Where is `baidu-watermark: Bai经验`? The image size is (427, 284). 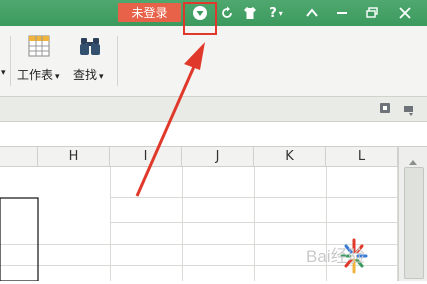
baidu-watermark: Bai经验 is located at coordinates (360, 258).